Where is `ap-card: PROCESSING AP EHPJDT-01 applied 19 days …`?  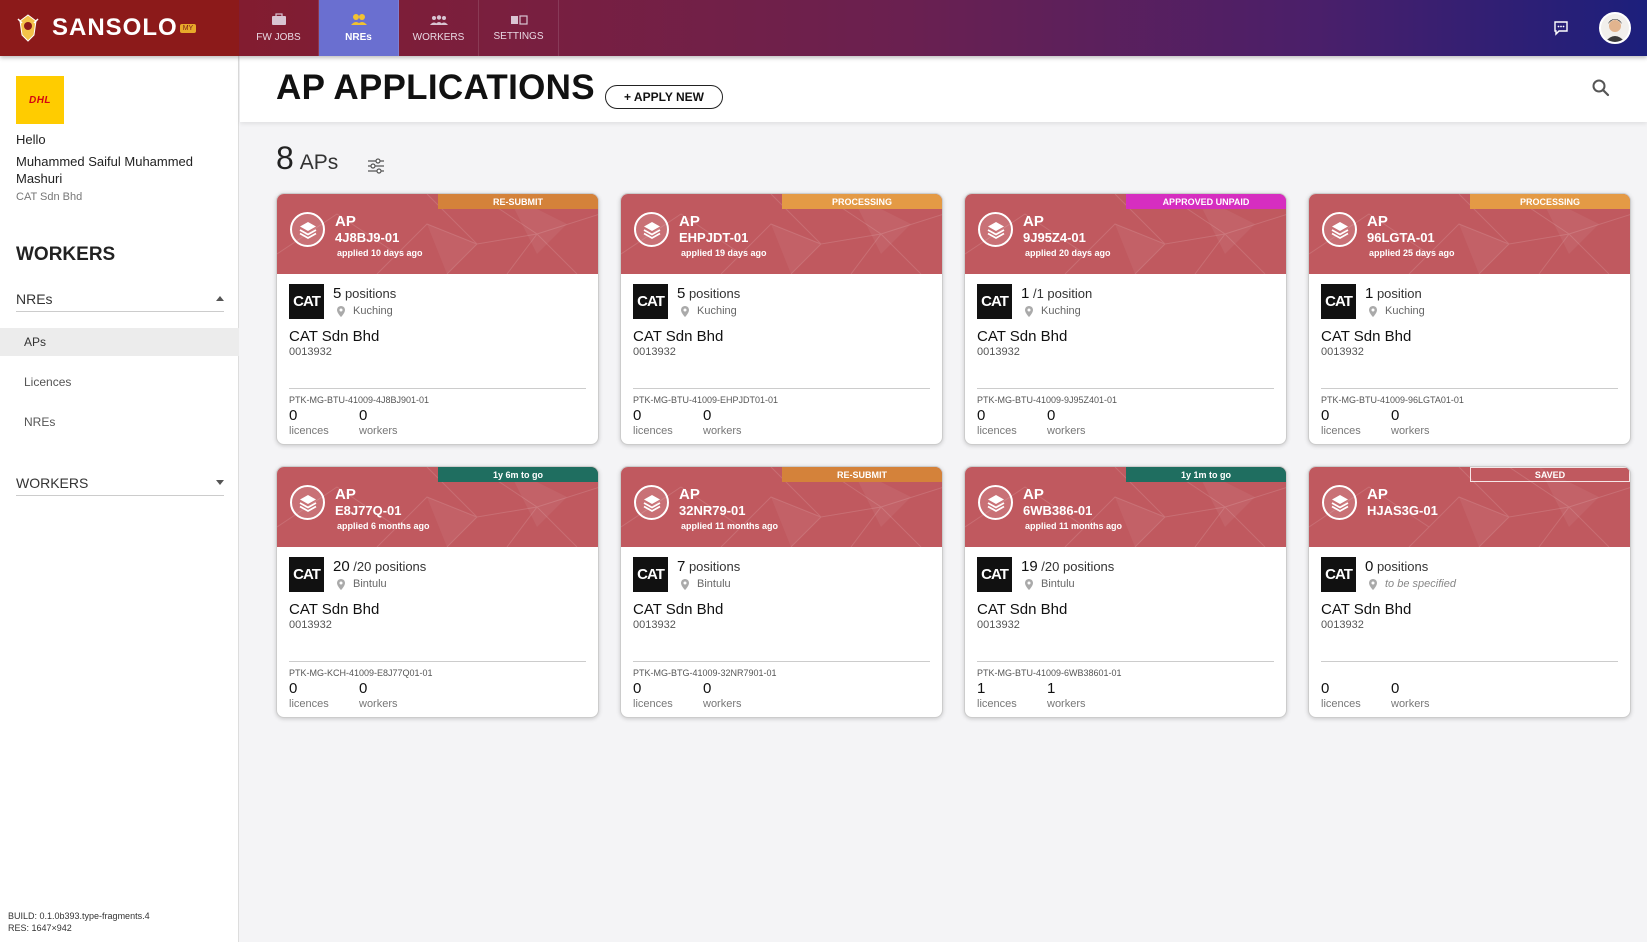
ap-card: PROCESSING AP EHPJDT-01 applied 19 days … is located at coordinates (781, 319).